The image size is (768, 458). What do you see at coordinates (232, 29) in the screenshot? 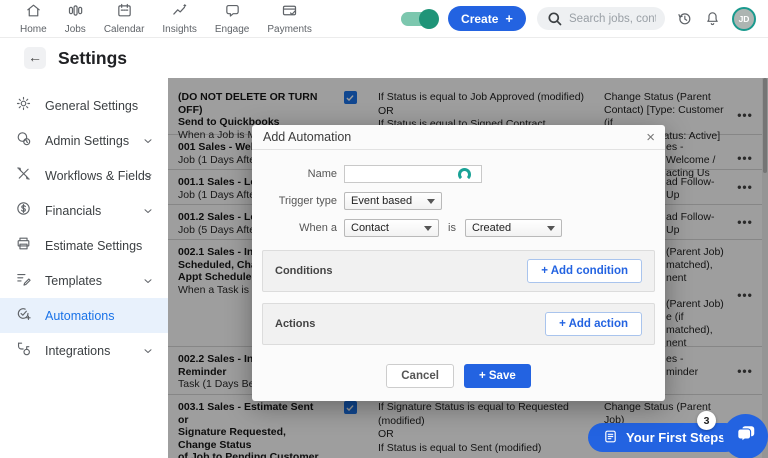
I see `nav-item-label: Engage` at bounding box center [232, 29].